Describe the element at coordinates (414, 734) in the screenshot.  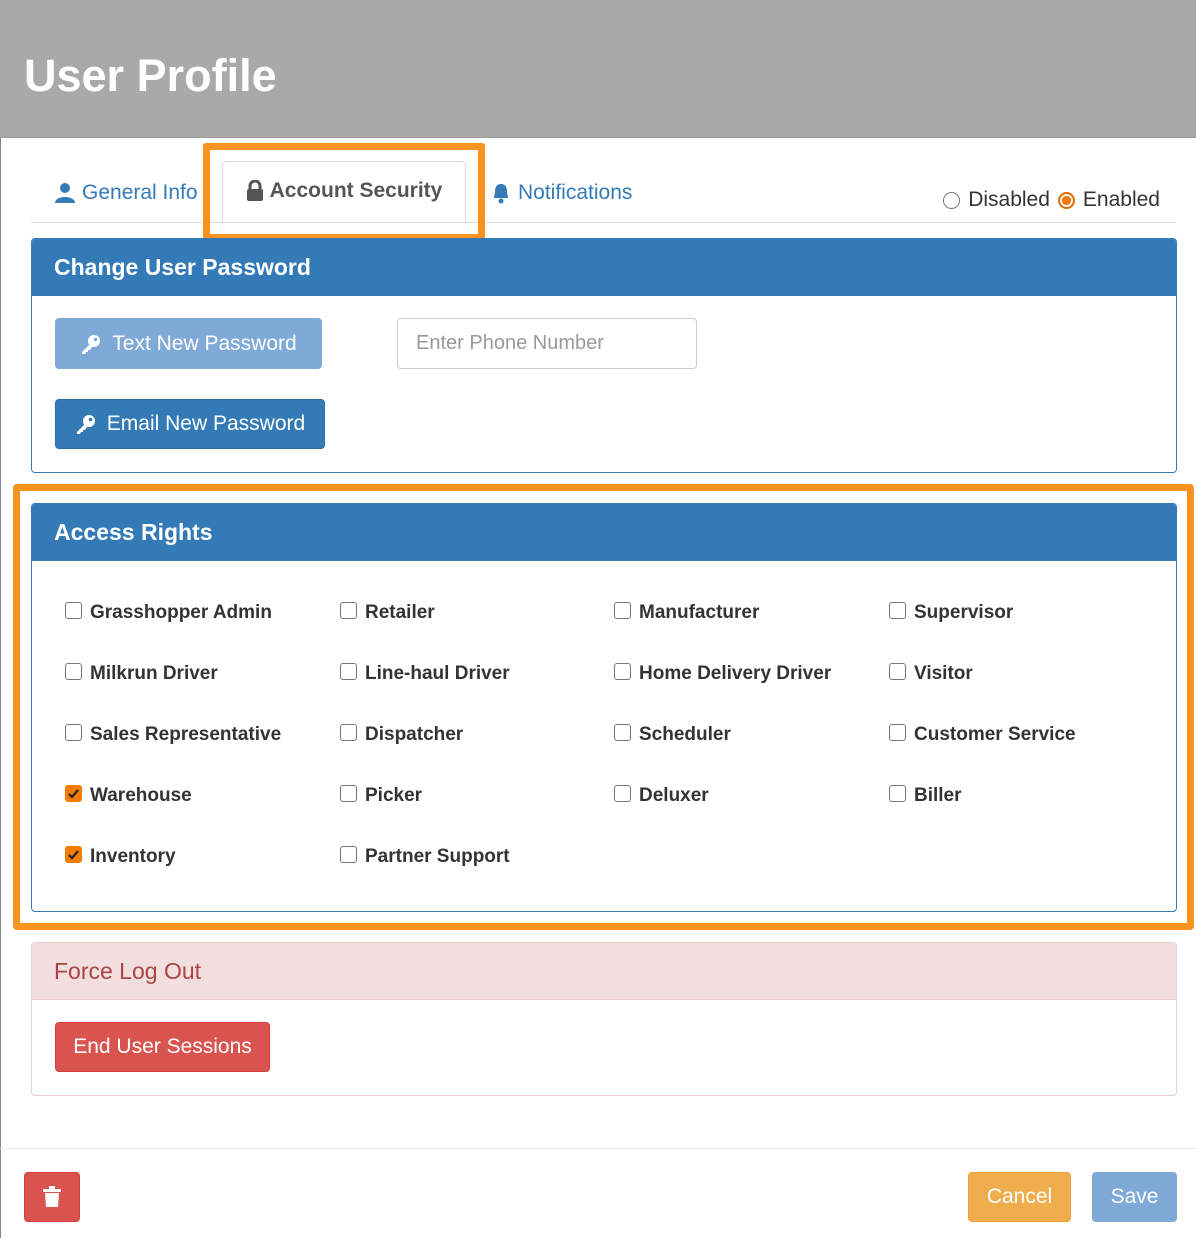
I see `checkbox-label: Dispatcher` at that location.